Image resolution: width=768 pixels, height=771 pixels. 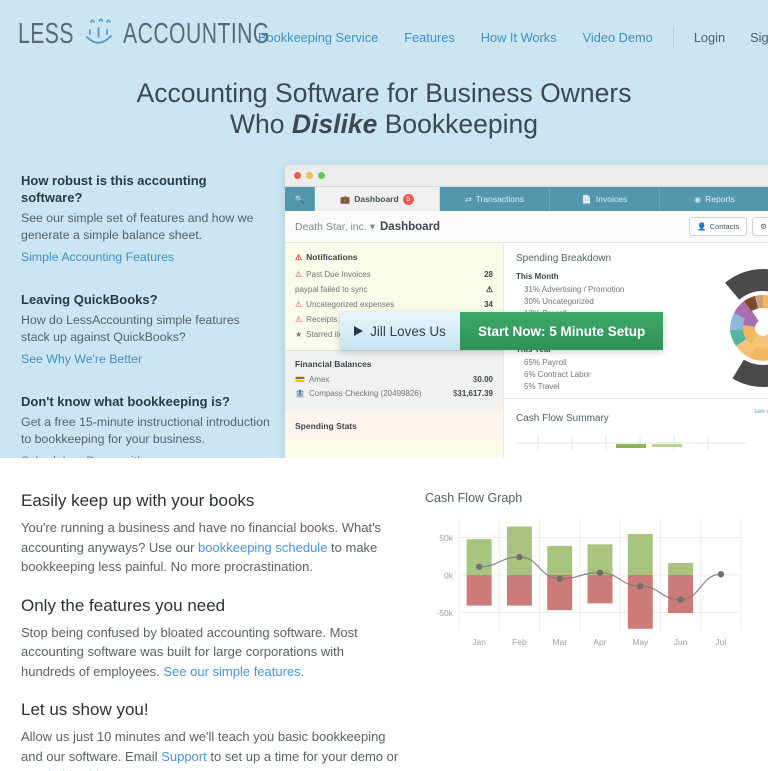 What do you see at coordinates (101, 33) in the screenshot?
I see `smiley-face-icon` at bounding box center [101, 33].